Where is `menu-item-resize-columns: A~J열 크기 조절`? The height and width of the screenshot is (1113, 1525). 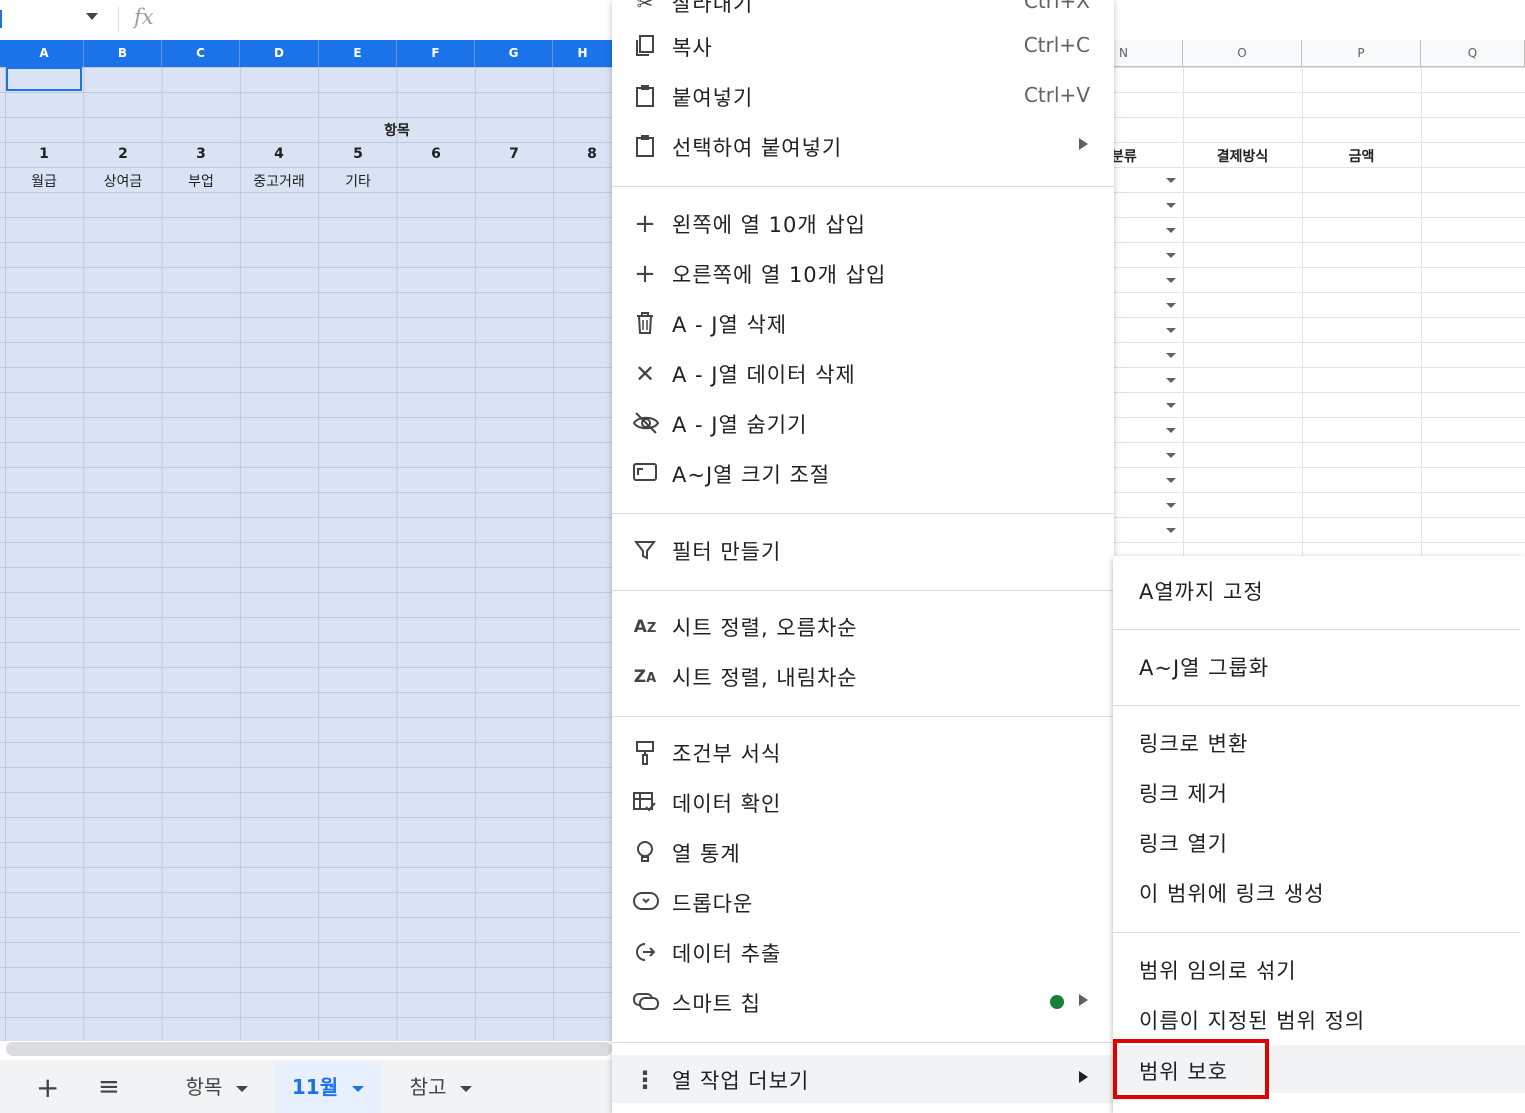 menu-item-resize-columns: A~J열 크기 조절 is located at coordinates (863, 473).